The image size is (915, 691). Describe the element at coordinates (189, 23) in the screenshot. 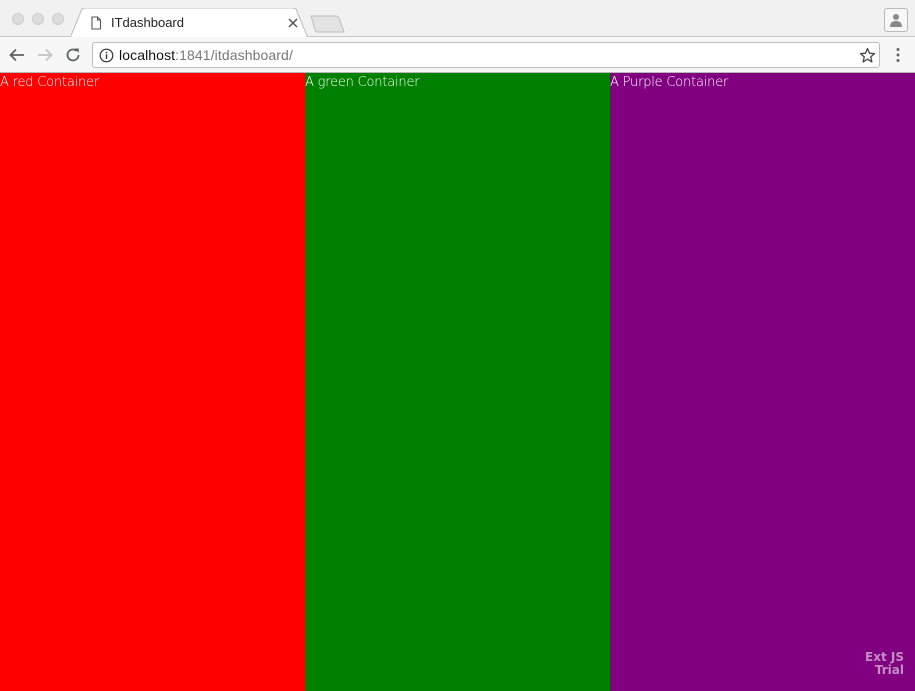

I see `tab-itdashboard: ITdashboard` at that location.